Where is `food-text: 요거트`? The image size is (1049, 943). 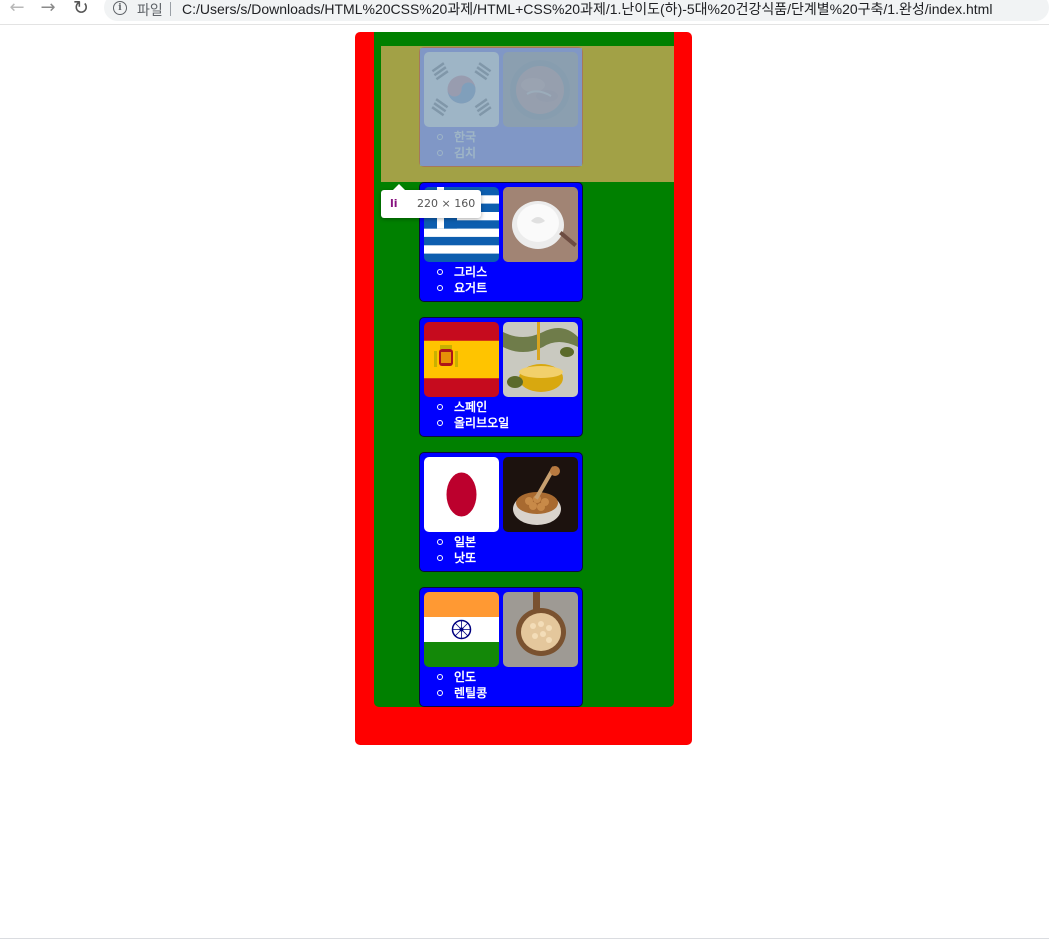
food-text: 요거트 is located at coordinates (471, 288).